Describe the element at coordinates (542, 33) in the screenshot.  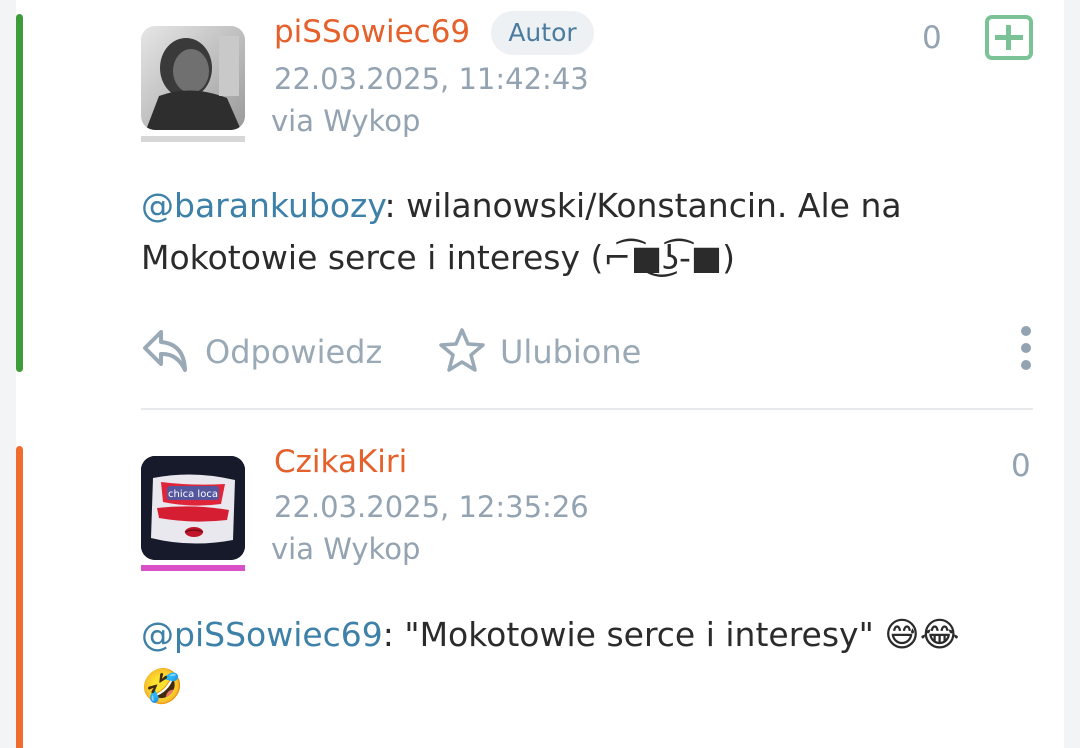
I see `author-badge: Autor` at that location.